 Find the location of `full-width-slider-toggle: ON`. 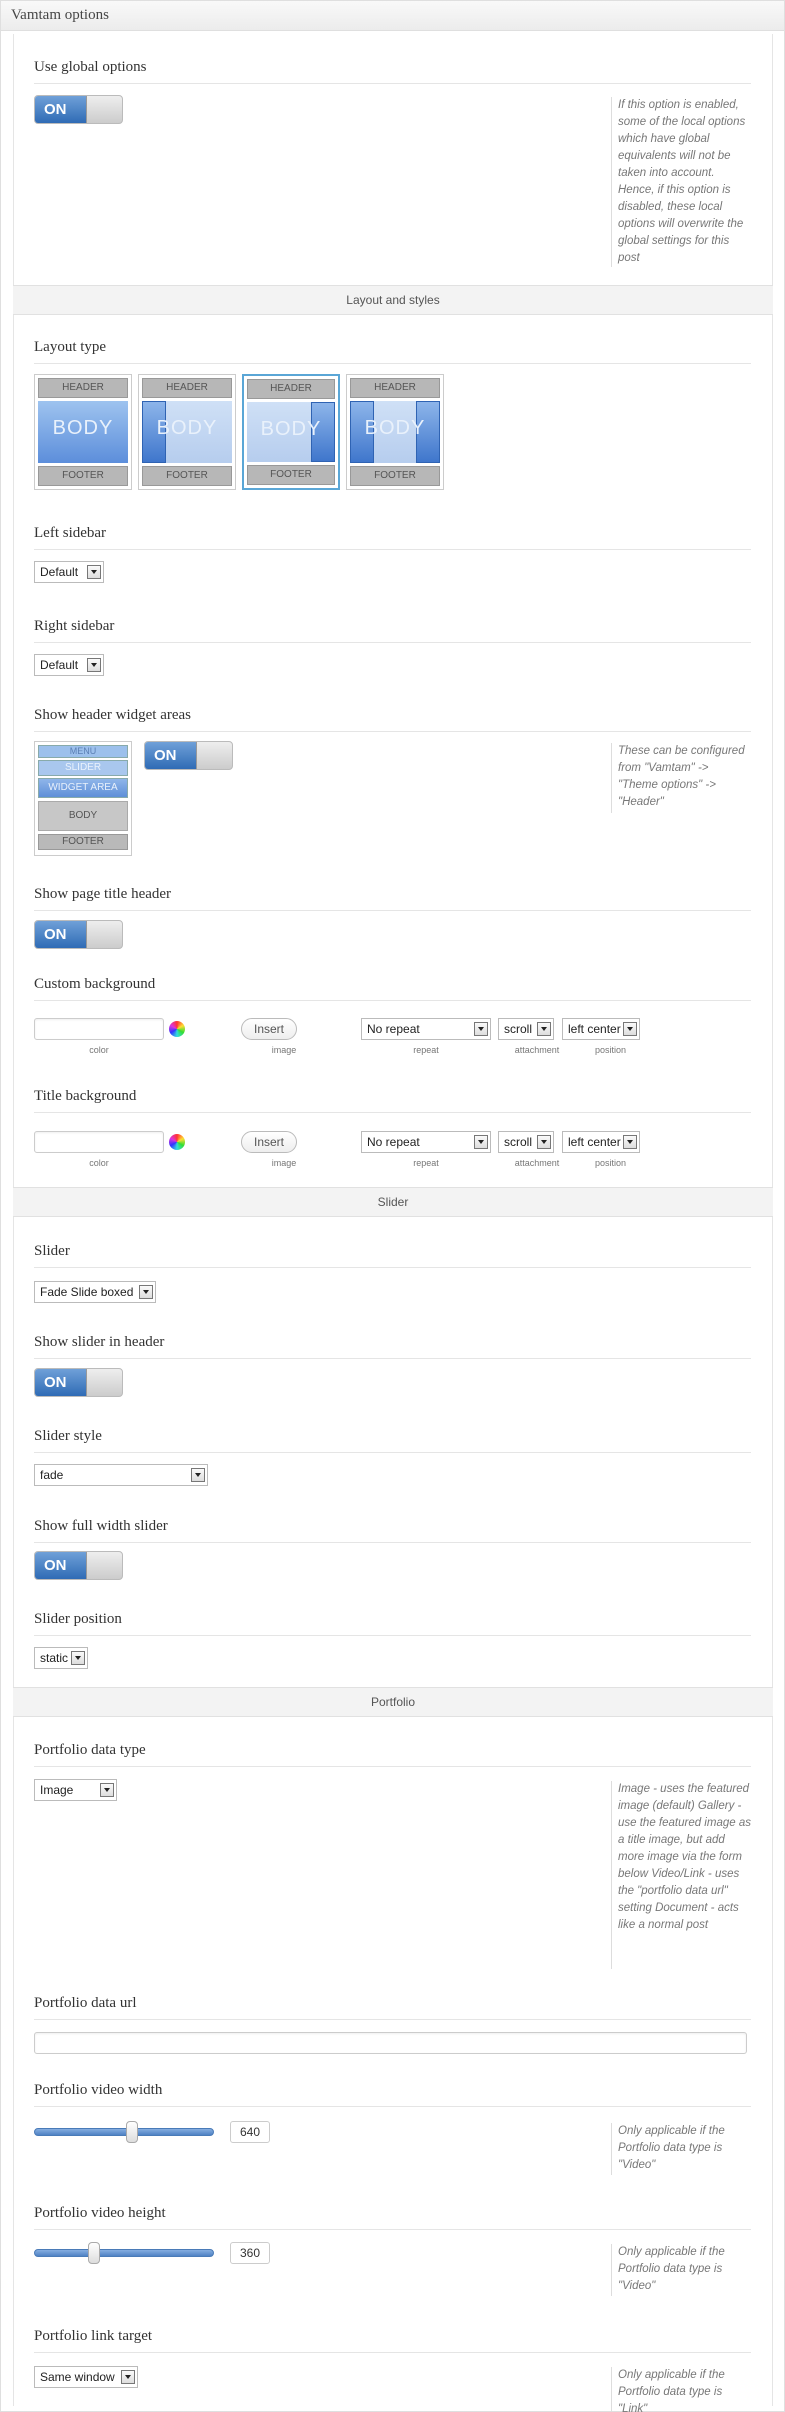

full-width-slider-toggle: ON is located at coordinates (78, 1565).